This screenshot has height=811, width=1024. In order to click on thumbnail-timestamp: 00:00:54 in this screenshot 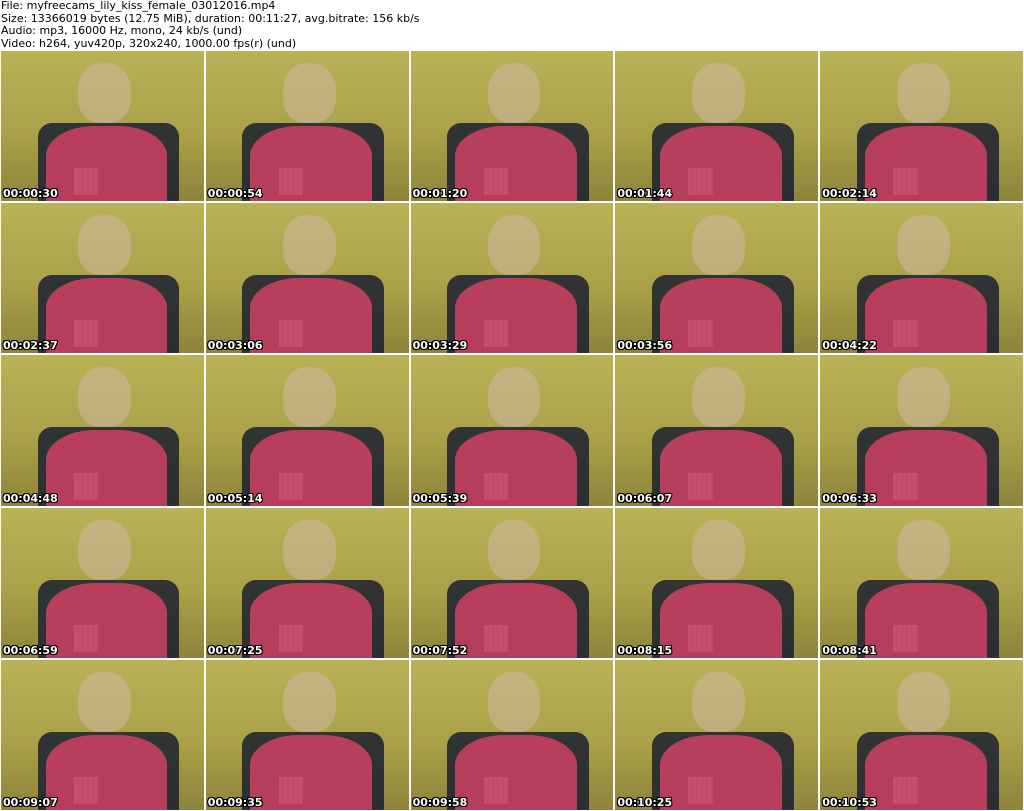, I will do `click(235, 194)`.